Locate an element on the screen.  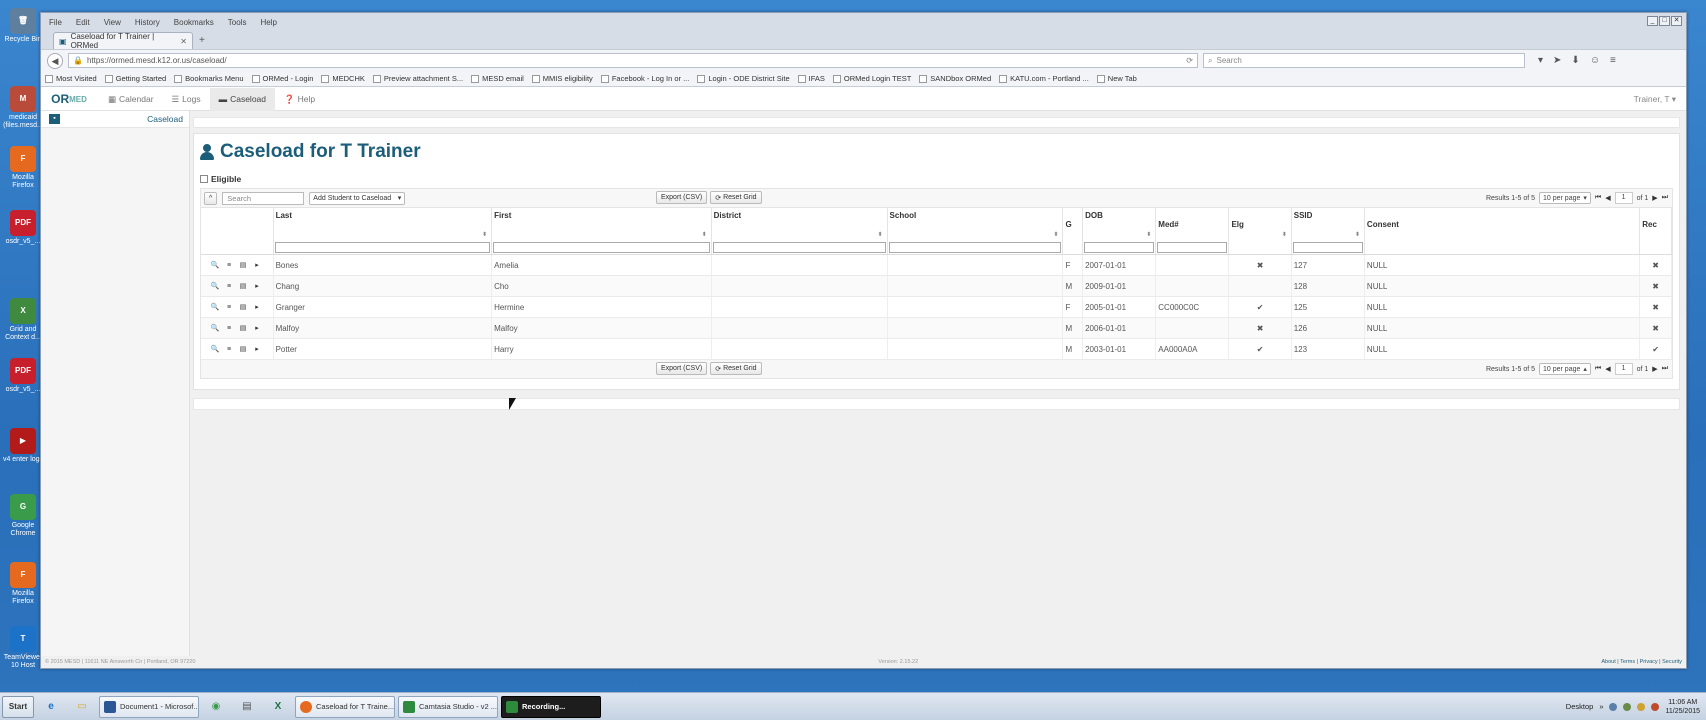
back-button: ◀ is located at coordinates (55, 60).